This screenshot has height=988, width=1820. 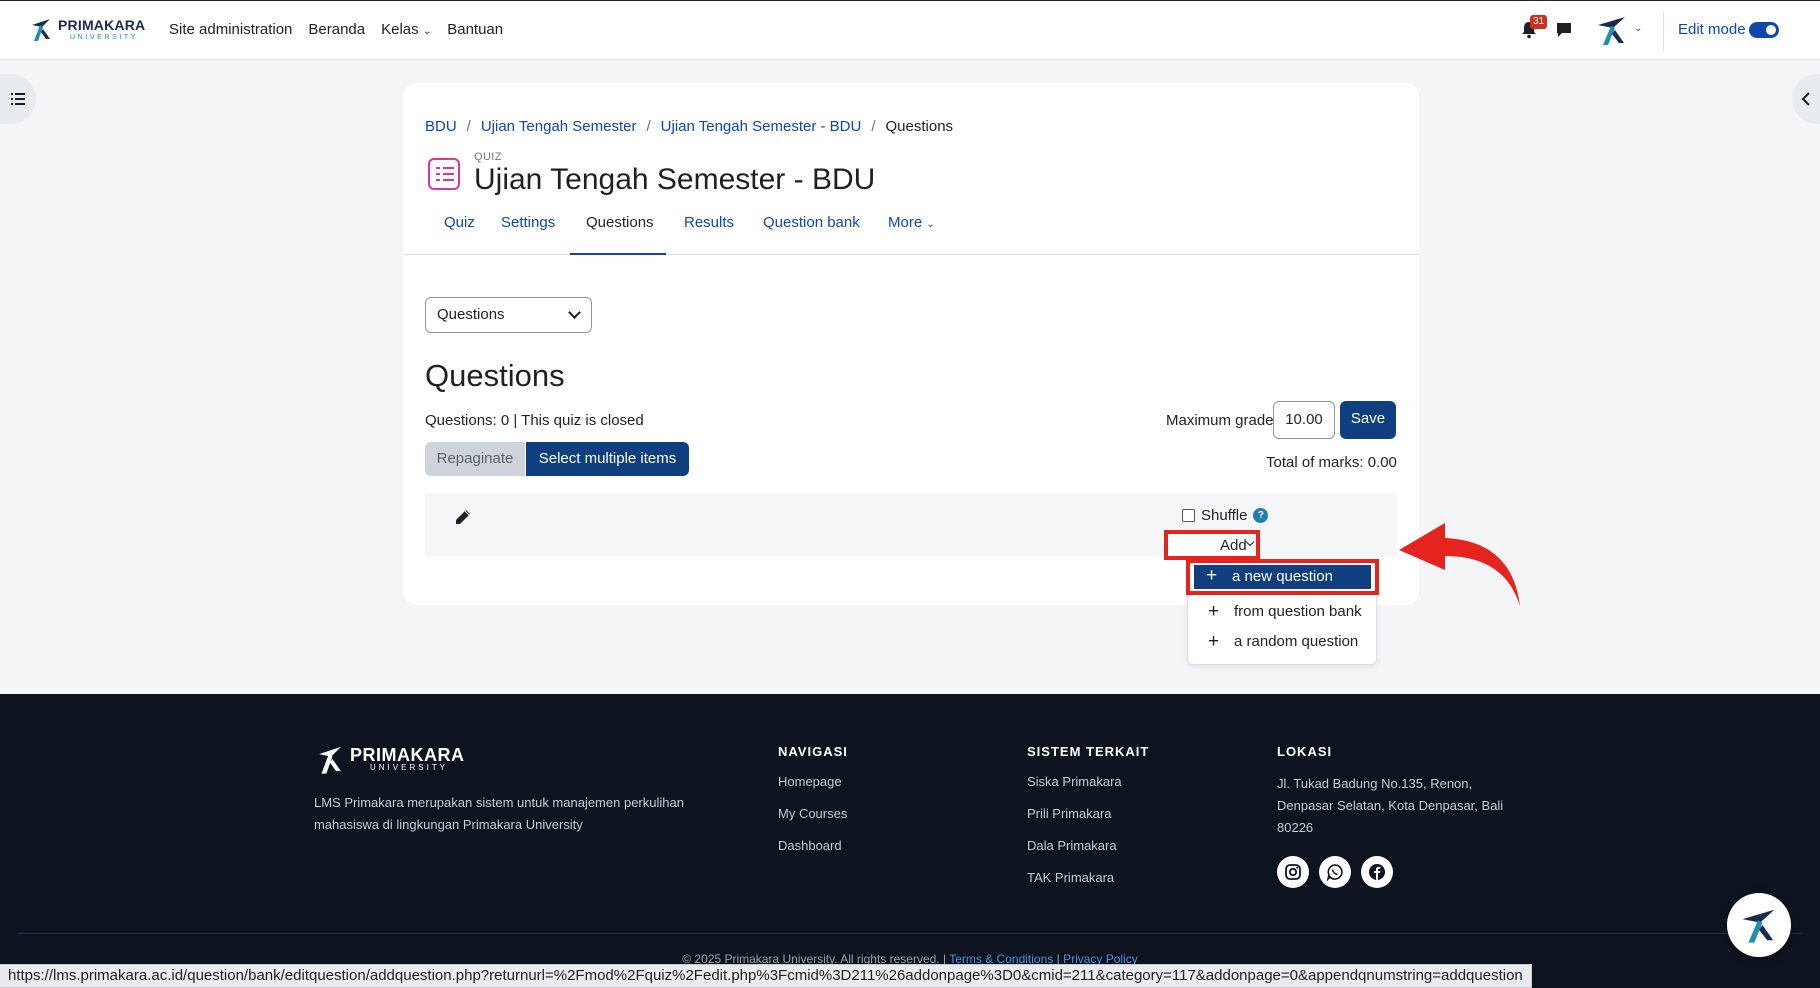 I want to click on chevron-down-icon, so click(x=1250, y=542).